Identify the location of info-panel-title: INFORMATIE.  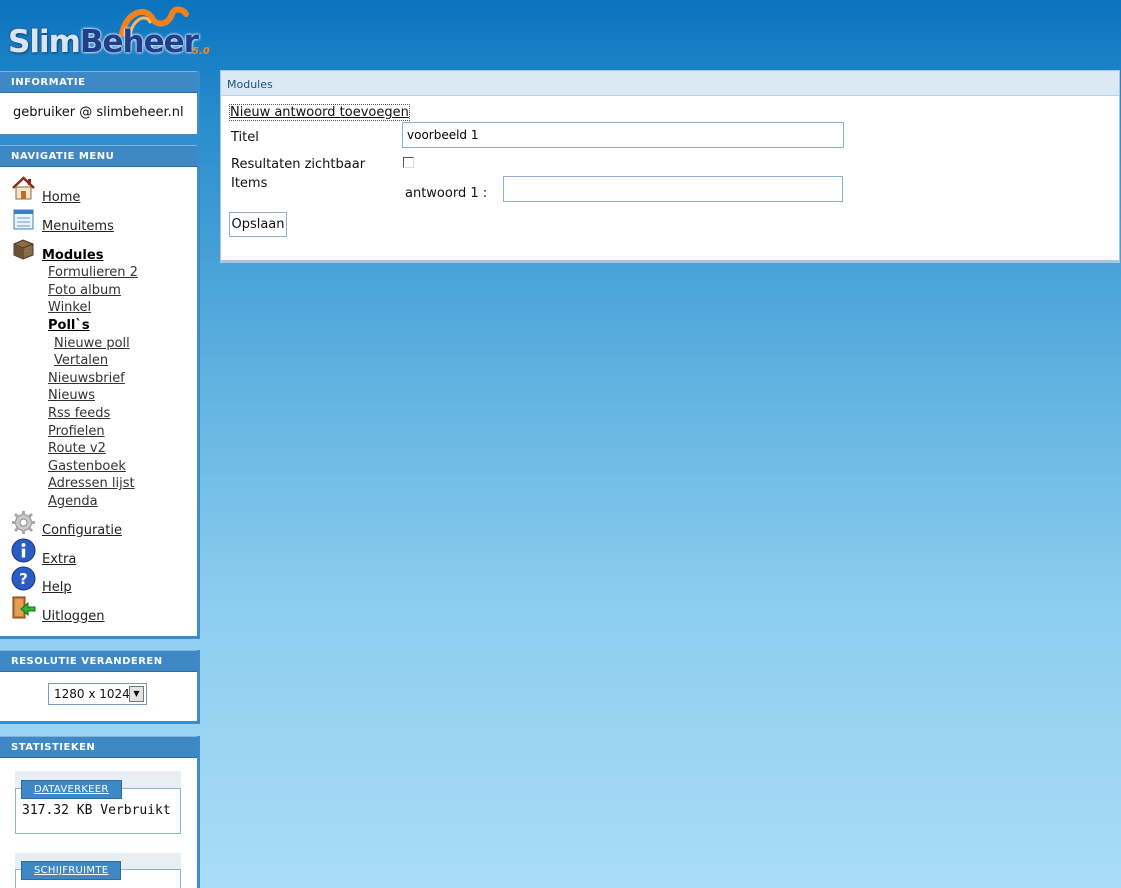
(98, 82).